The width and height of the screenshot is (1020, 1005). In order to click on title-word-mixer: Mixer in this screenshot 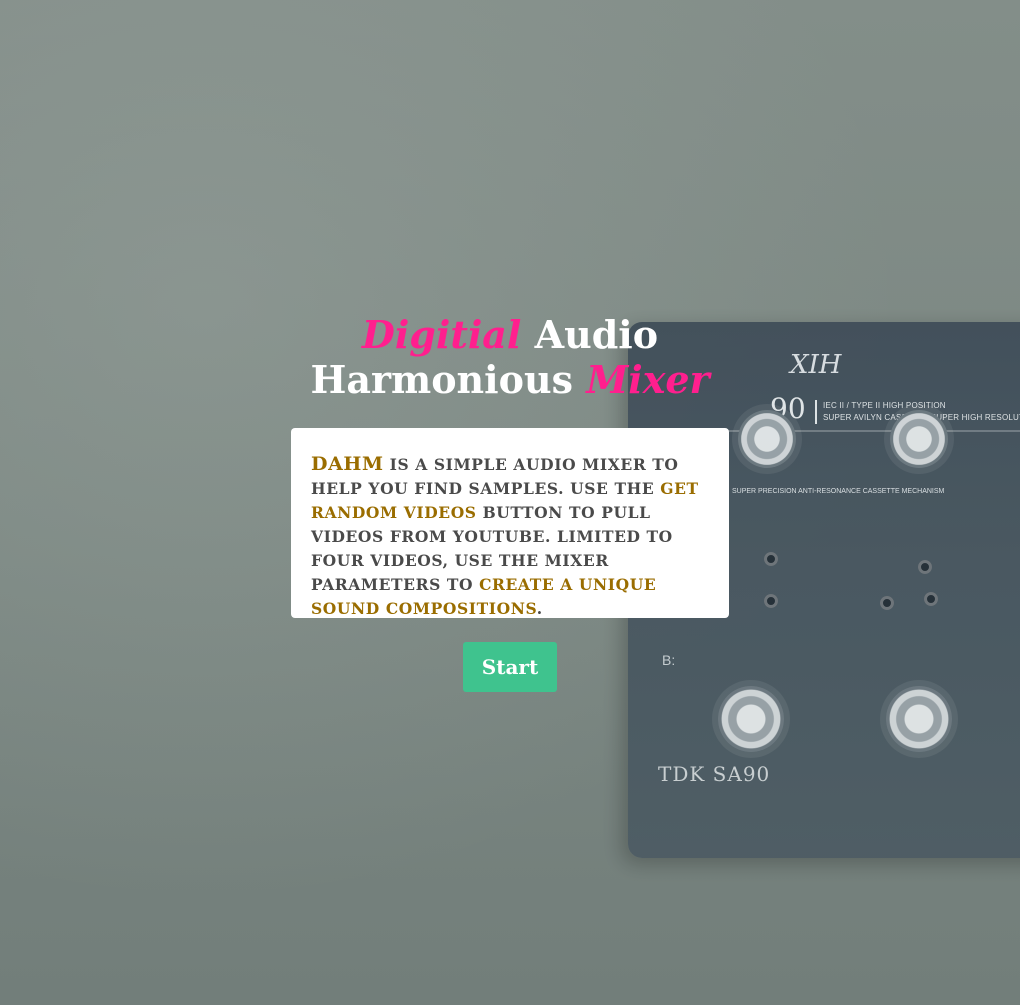, I will do `click(648, 379)`.